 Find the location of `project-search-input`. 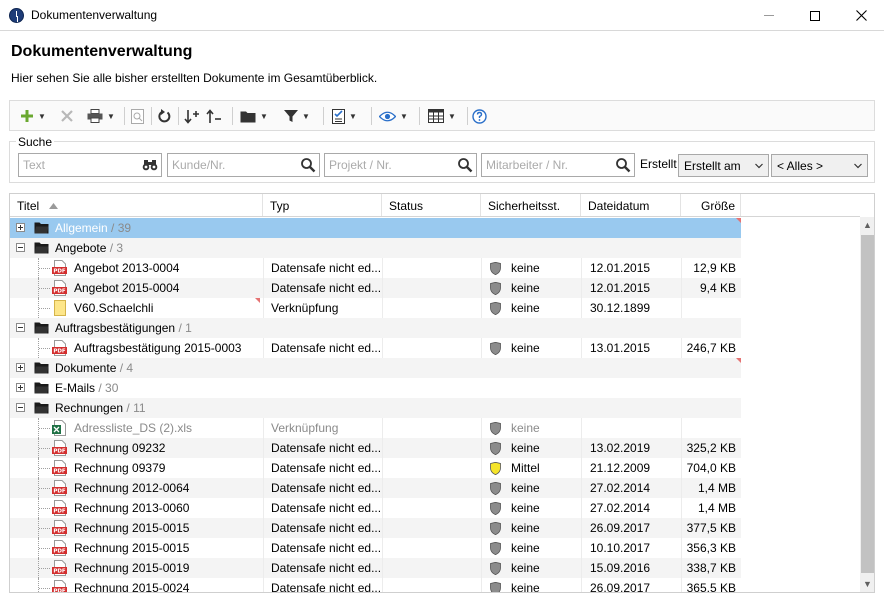

project-search-input is located at coordinates (391, 165).